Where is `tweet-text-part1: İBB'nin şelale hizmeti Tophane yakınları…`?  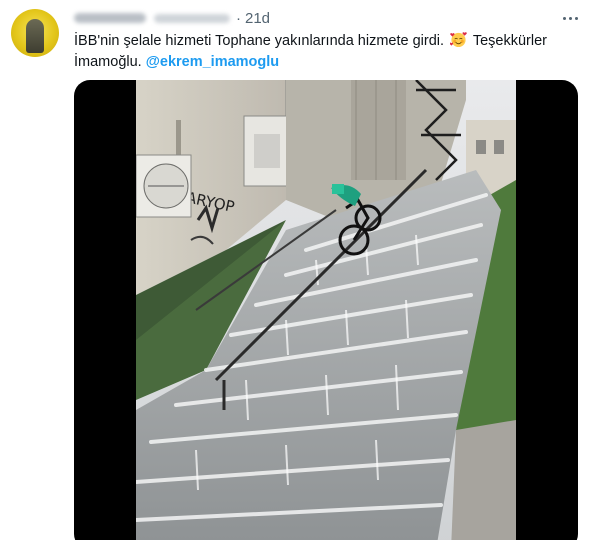 tweet-text-part1: İBB'nin şelale hizmeti Tophane yakınları… is located at coordinates (259, 41).